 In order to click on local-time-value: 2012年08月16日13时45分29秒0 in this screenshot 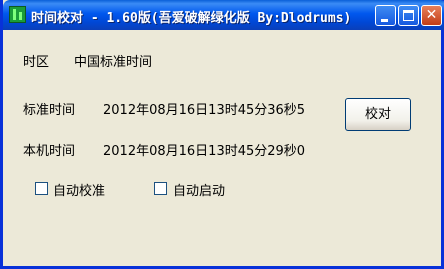, I will do `click(204, 151)`.